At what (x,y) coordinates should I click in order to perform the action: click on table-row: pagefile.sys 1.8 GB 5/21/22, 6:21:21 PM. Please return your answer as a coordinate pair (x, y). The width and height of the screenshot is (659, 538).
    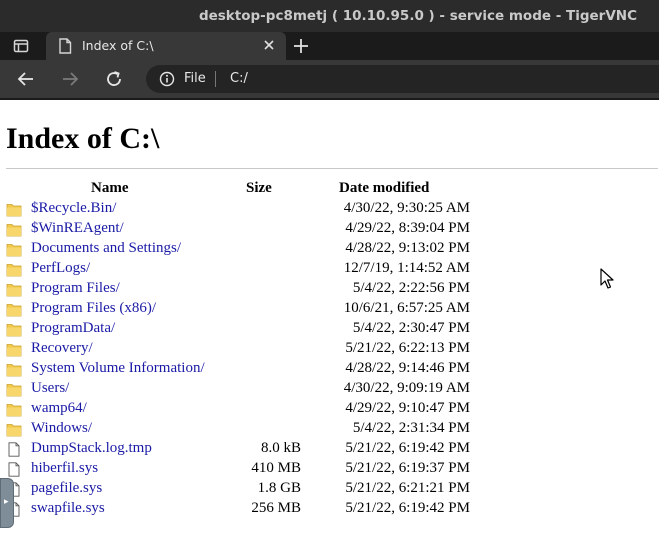
    Looking at the image, I should click on (329, 489).